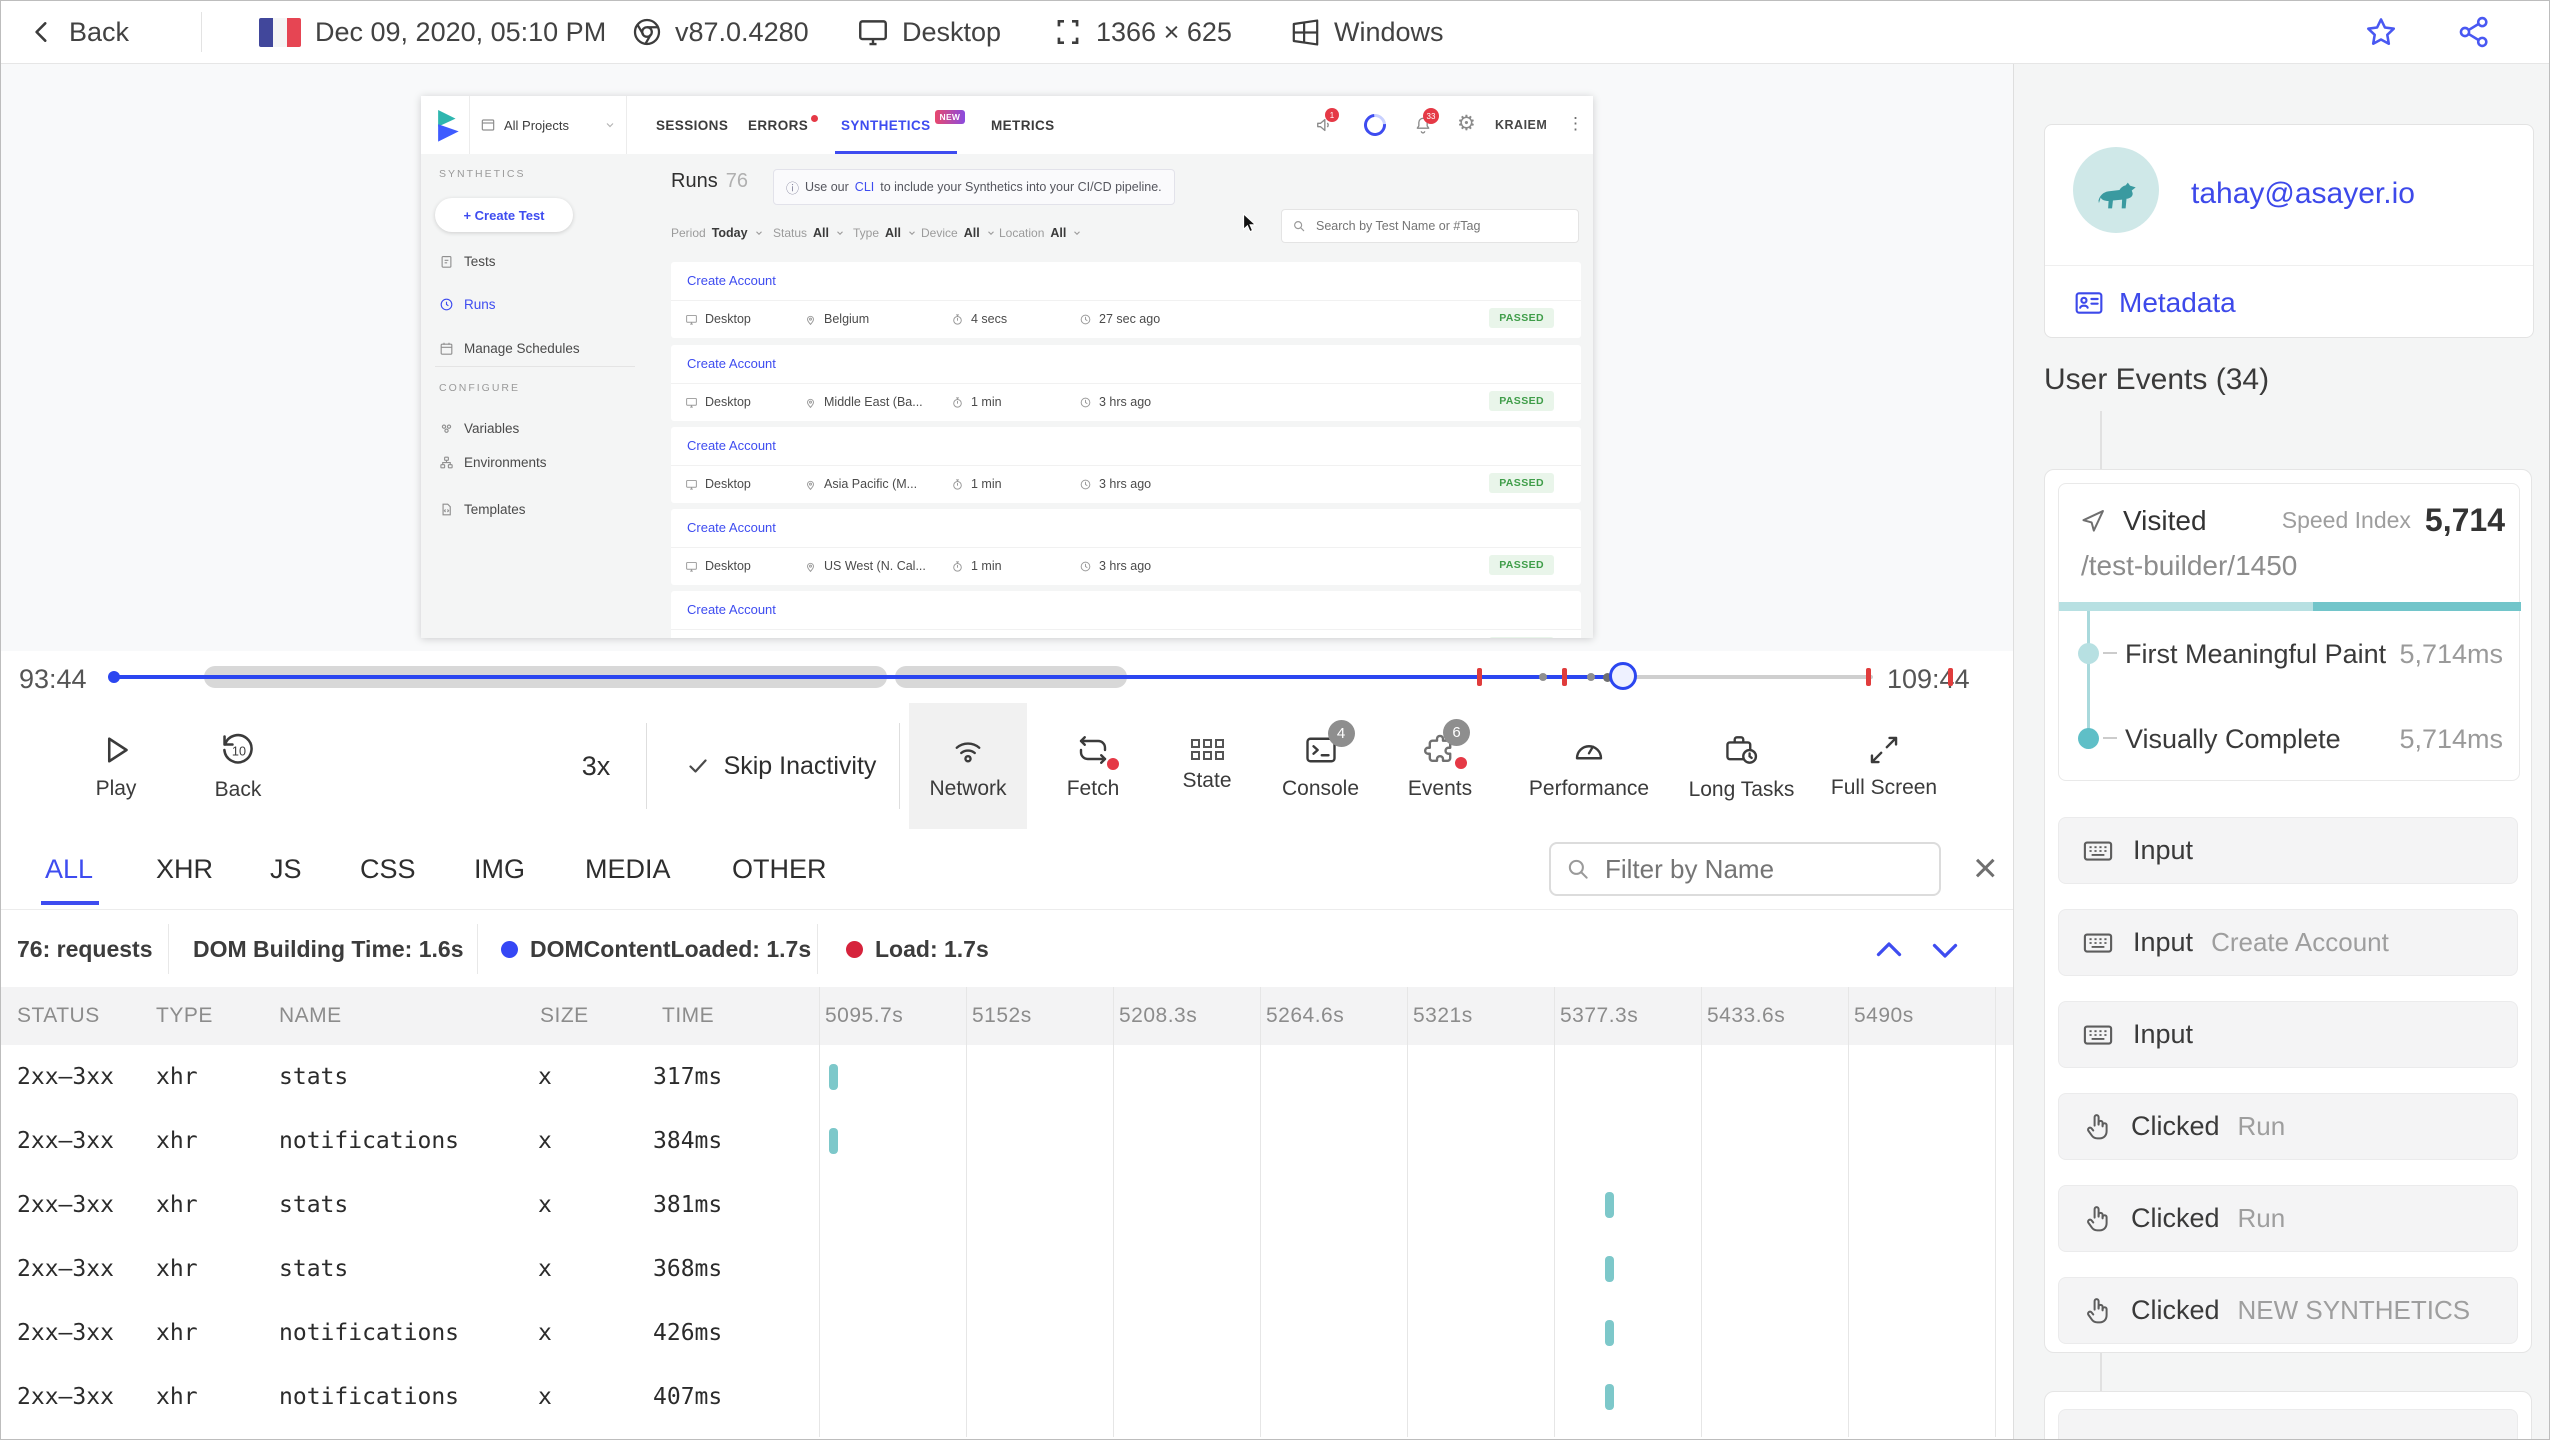 The image size is (2550, 1440). I want to click on events-panel-button: 6 Events, so click(1440, 766).